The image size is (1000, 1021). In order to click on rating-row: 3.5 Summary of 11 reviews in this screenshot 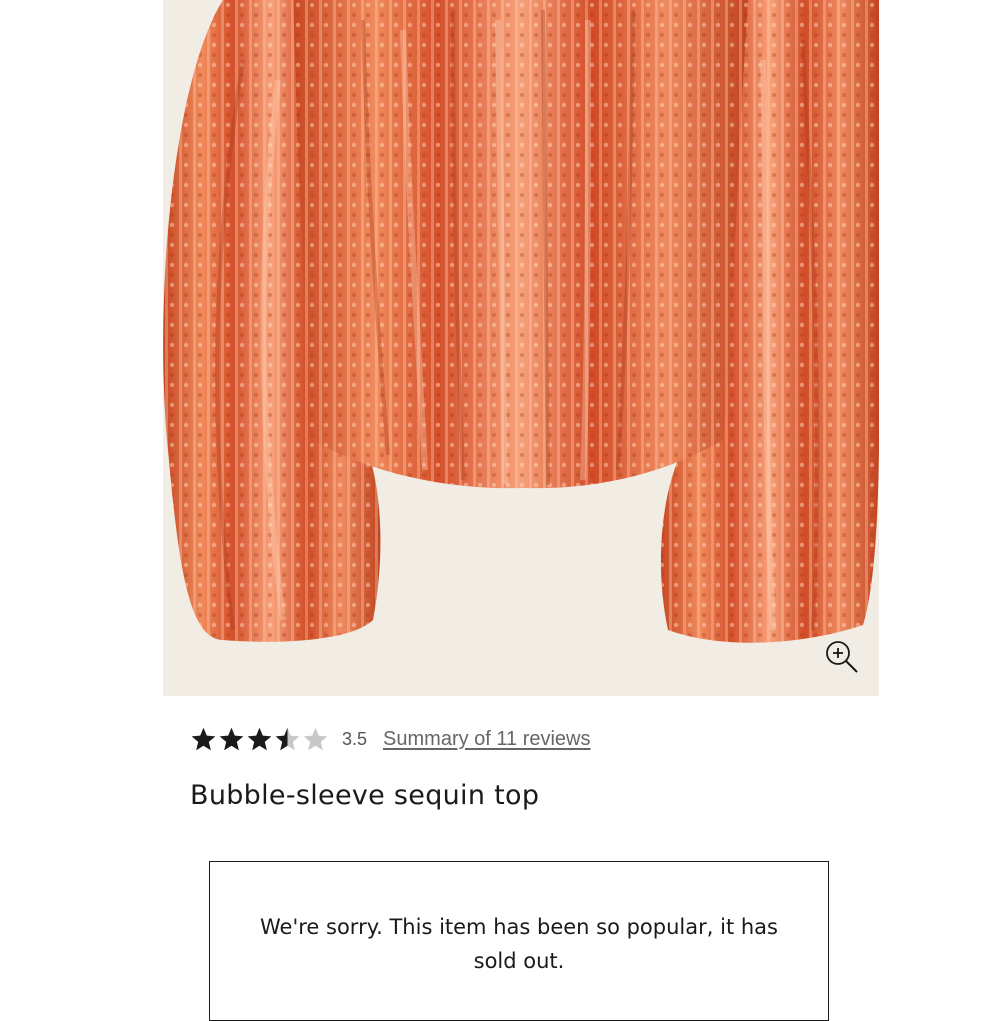, I will do `click(390, 739)`.